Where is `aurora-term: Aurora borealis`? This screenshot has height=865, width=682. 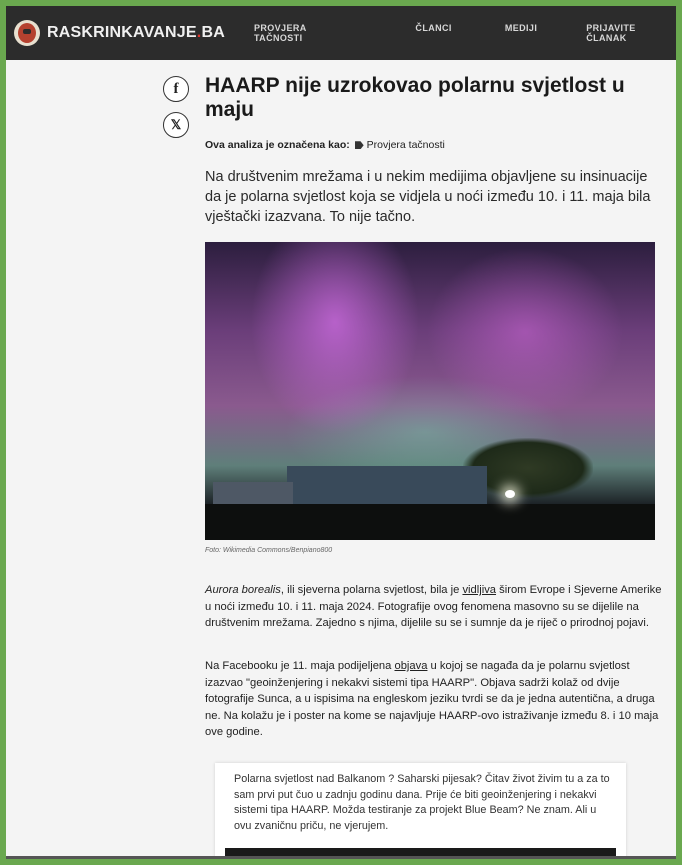 aurora-term: Aurora borealis is located at coordinates (243, 590).